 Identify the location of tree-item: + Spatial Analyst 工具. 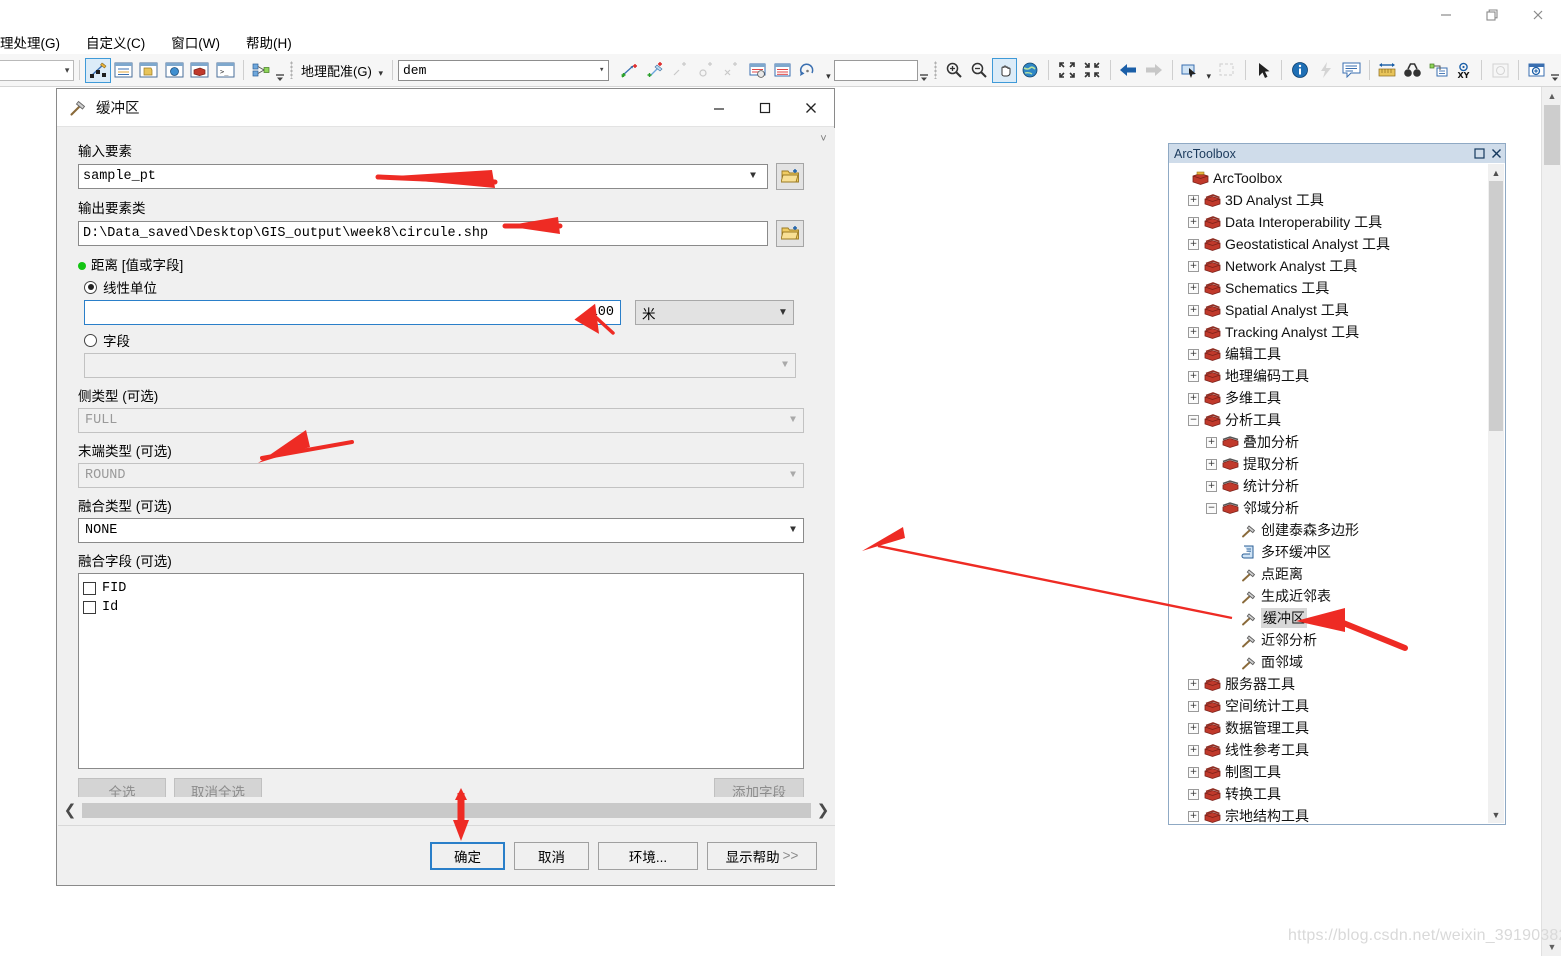
(1333, 310).